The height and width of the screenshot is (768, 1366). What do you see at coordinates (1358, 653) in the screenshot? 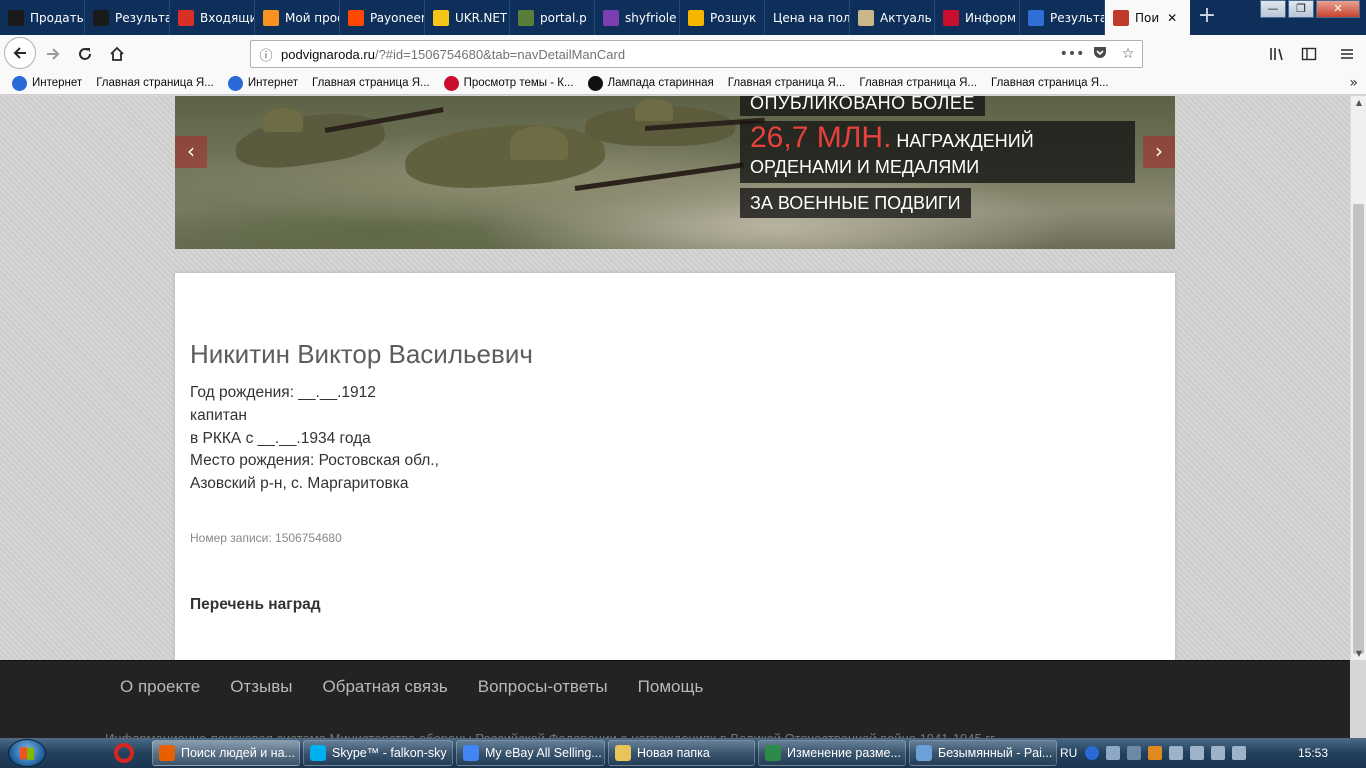
I see `scroll-down-icon: ▼` at bounding box center [1358, 653].